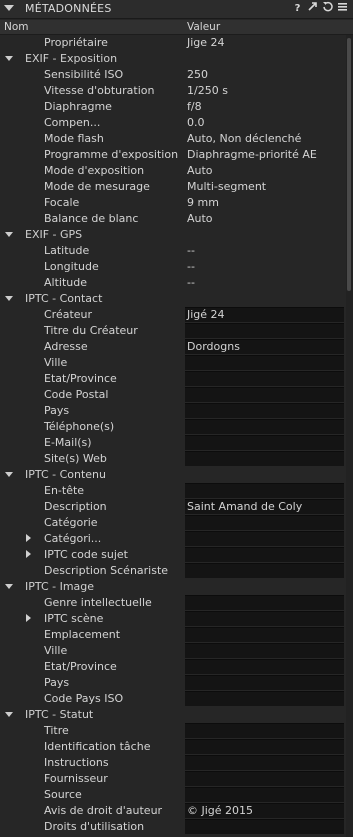 This screenshot has width=353, height=837. Describe the element at coordinates (327, 8) in the screenshot. I see `reset-icon` at that location.